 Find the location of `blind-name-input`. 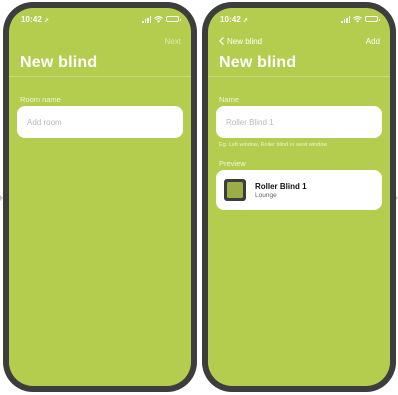

blind-name-input is located at coordinates (299, 122).